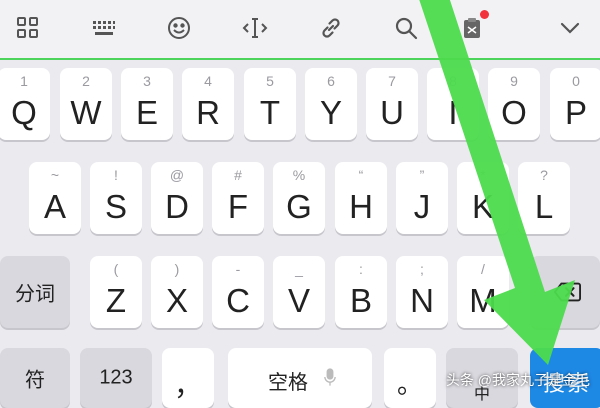  I want to click on key-v: _ V, so click(299, 292).